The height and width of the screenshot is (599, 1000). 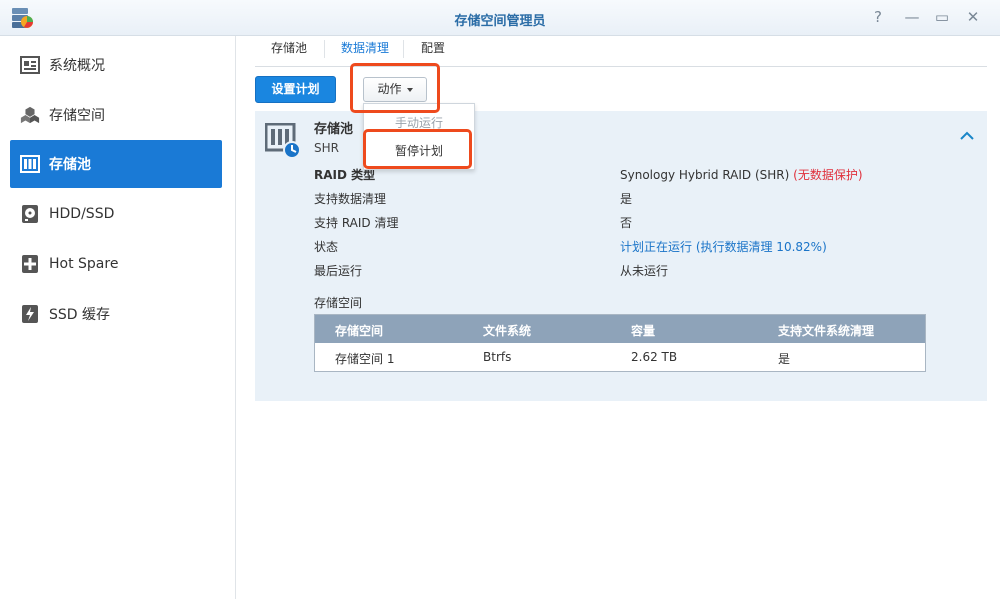 What do you see at coordinates (365, 51) in the screenshot?
I see `tab-data-scrubbing: 数据清理` at bounding box center [365, 51].